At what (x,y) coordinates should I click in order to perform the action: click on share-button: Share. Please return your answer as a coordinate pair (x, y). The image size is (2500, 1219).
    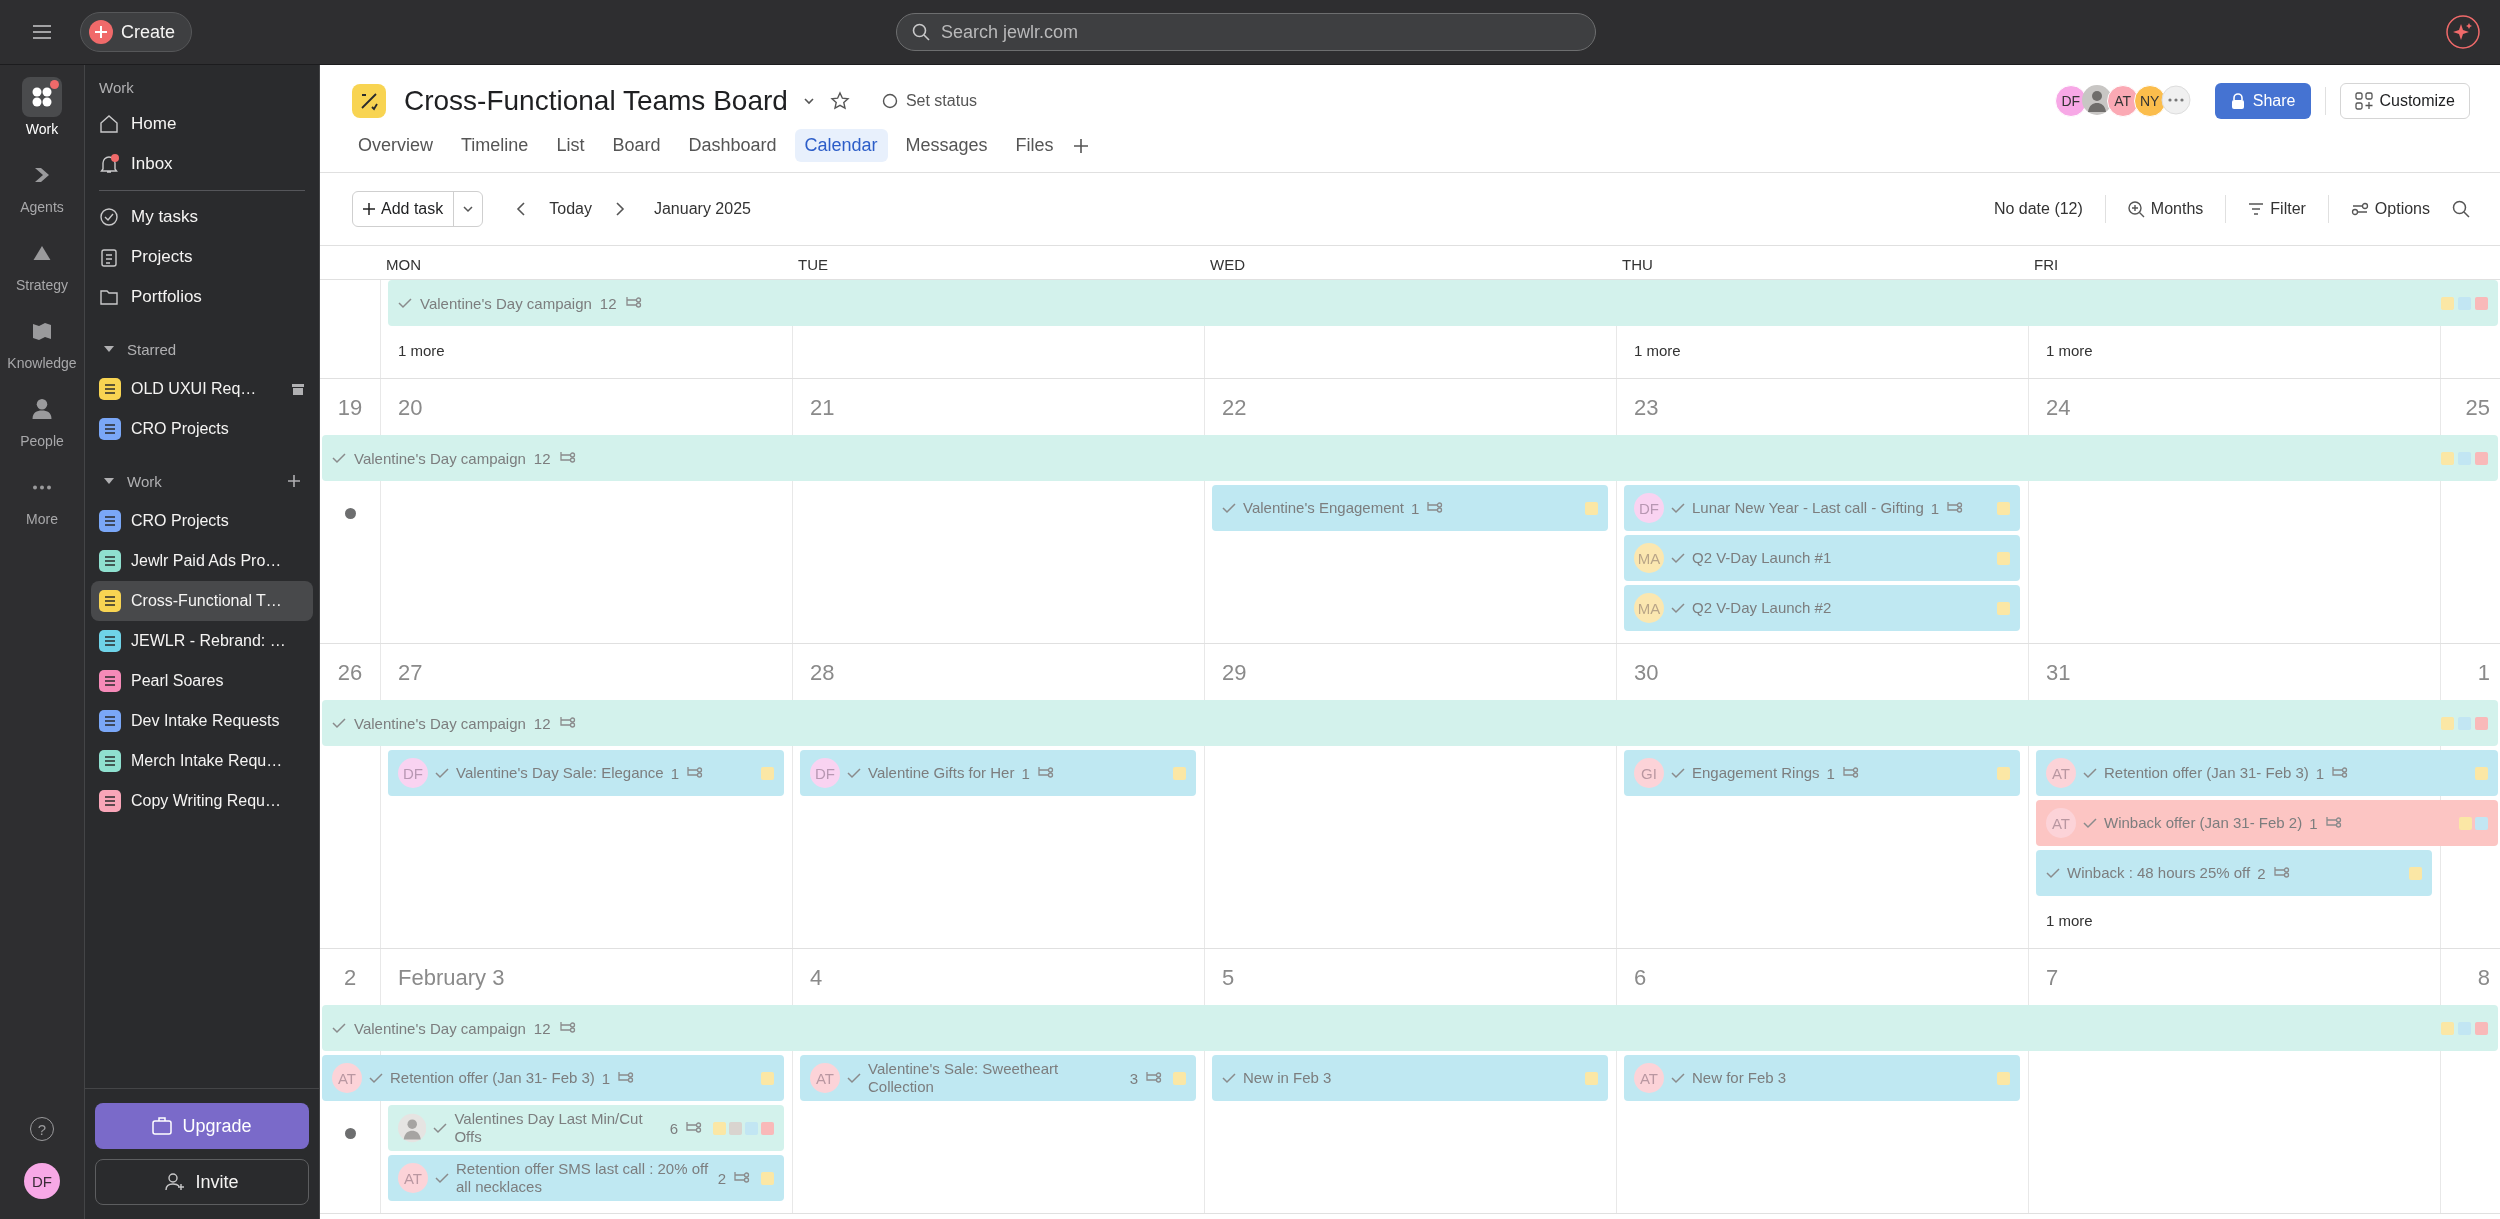
    Looking at the image, I should click on (2263, 101).